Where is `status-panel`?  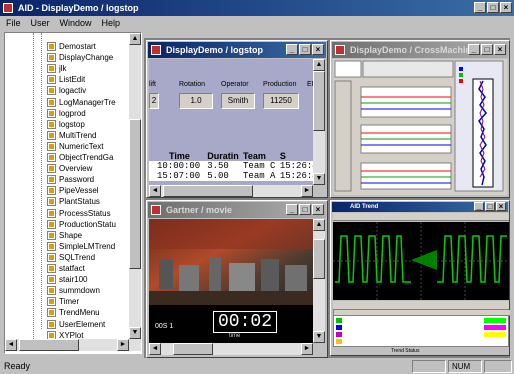
status-panel is located at coordinates (498, 366).